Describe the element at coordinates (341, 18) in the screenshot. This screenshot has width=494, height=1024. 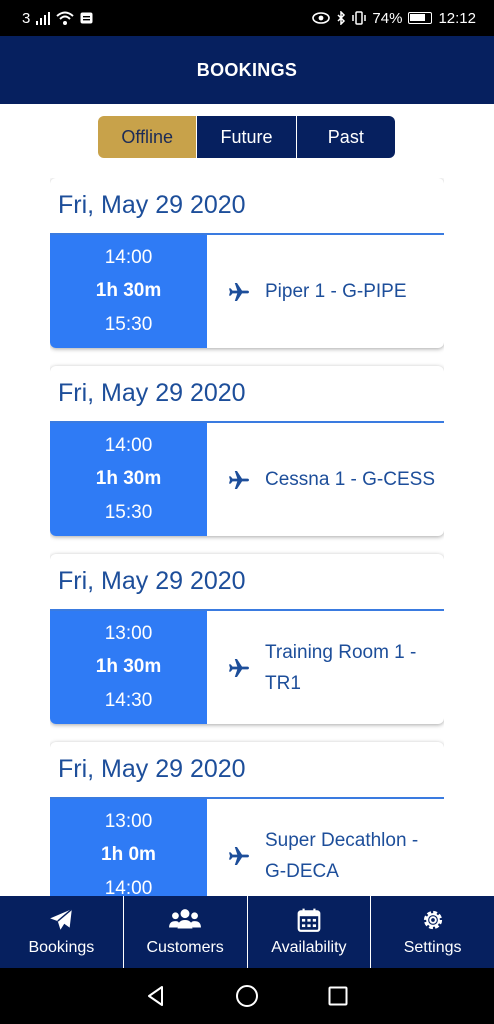
I see `bluetooth-icon` at that location.